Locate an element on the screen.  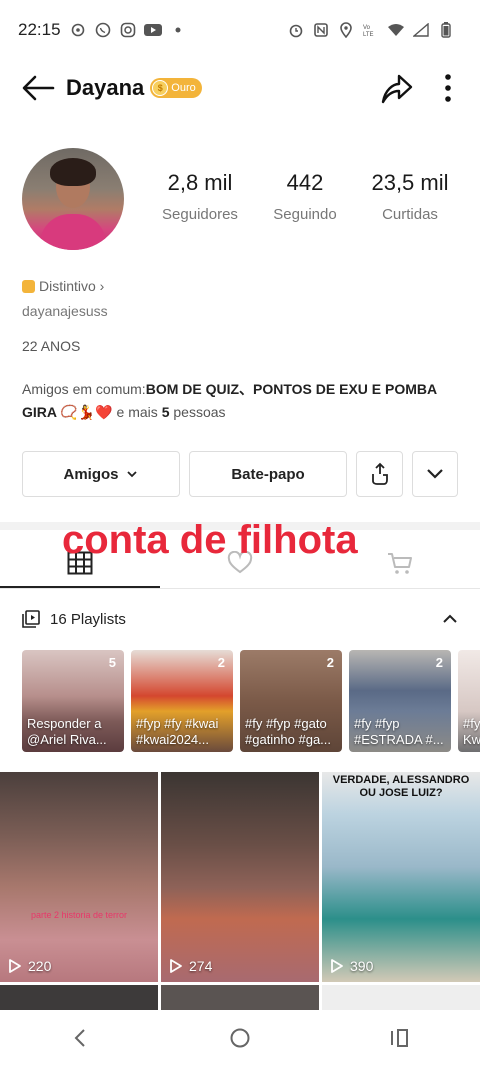
profile-age: 22 ANOS is located at coordinates (51, 346).